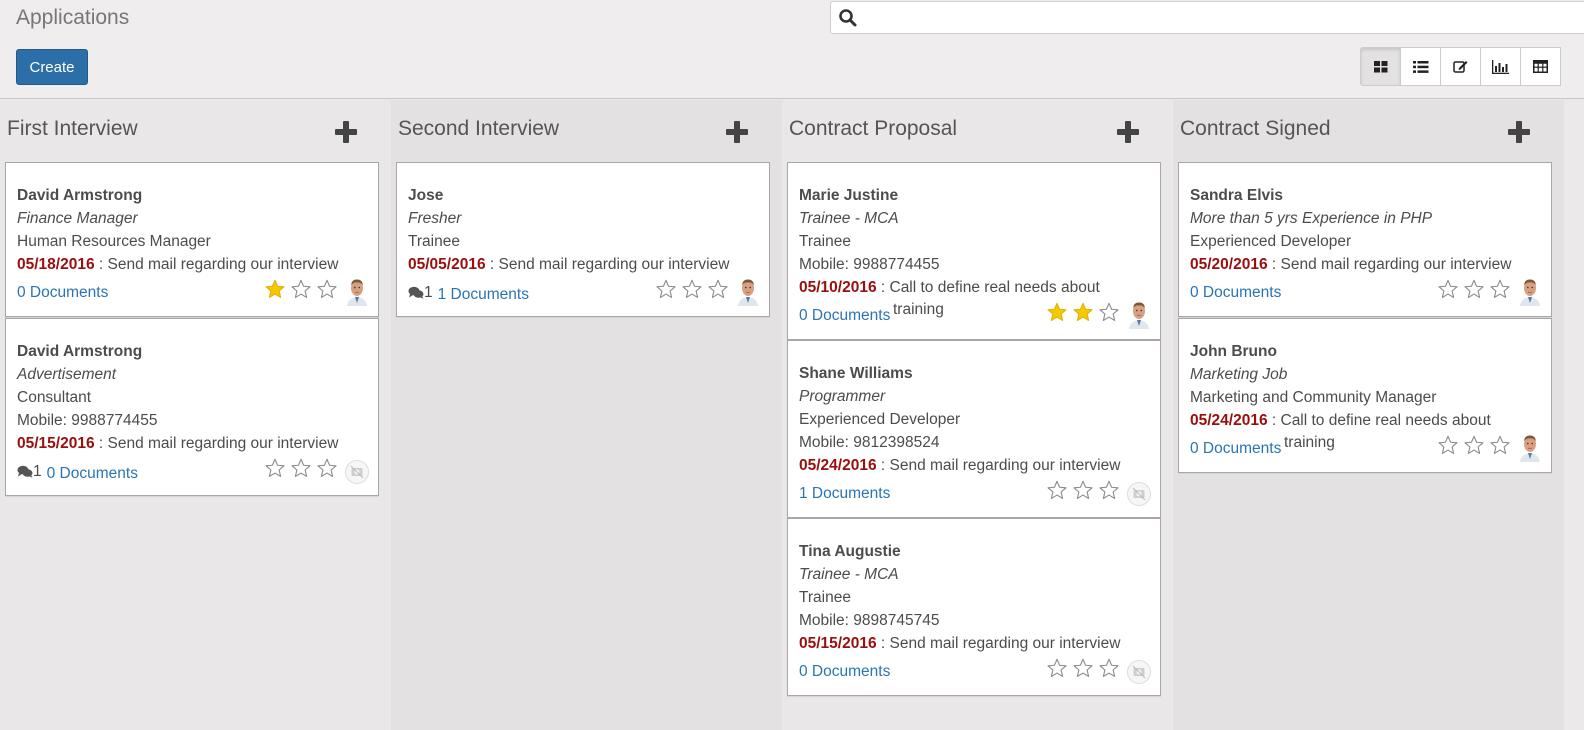 The height and width of the screenshot is (730, 1584). I want to click on activity-date: 05/10/2016, so click(838, 287).